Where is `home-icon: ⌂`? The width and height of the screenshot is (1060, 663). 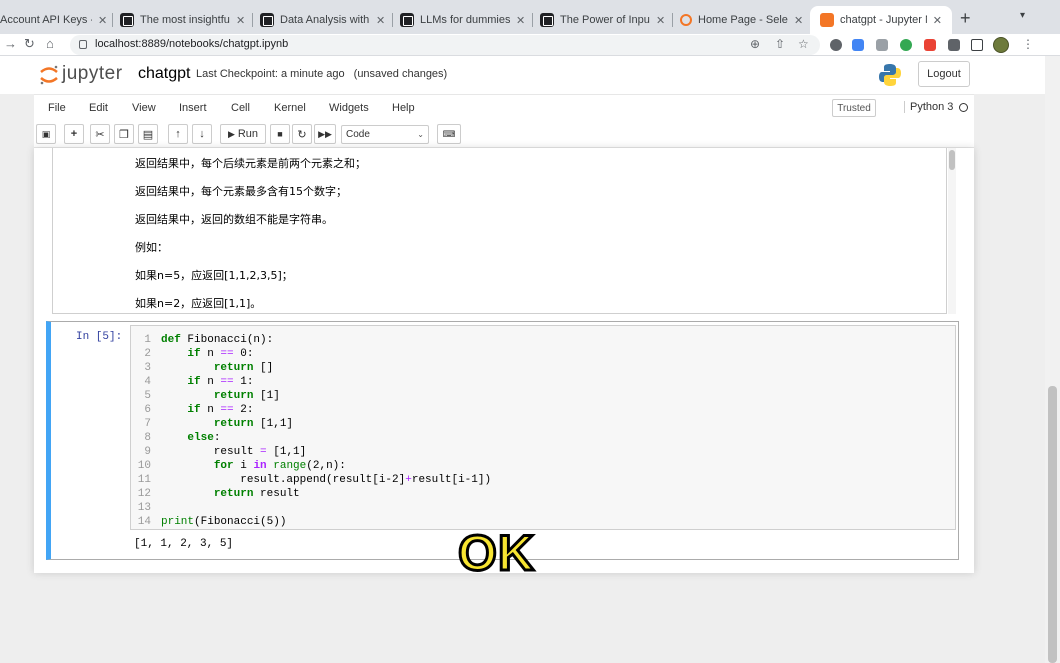
home-icon: ⌂ is located at coordinates (50, 43).